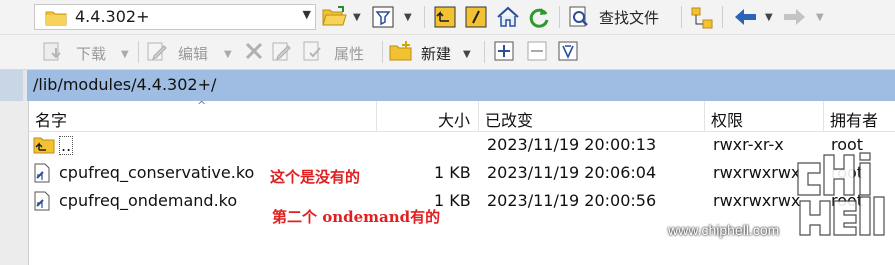 The image size is (895, 265). What do you see at coordinates (255, 51) in the screenshot?
I see `delete-icon` at bounding box center [255, 51].